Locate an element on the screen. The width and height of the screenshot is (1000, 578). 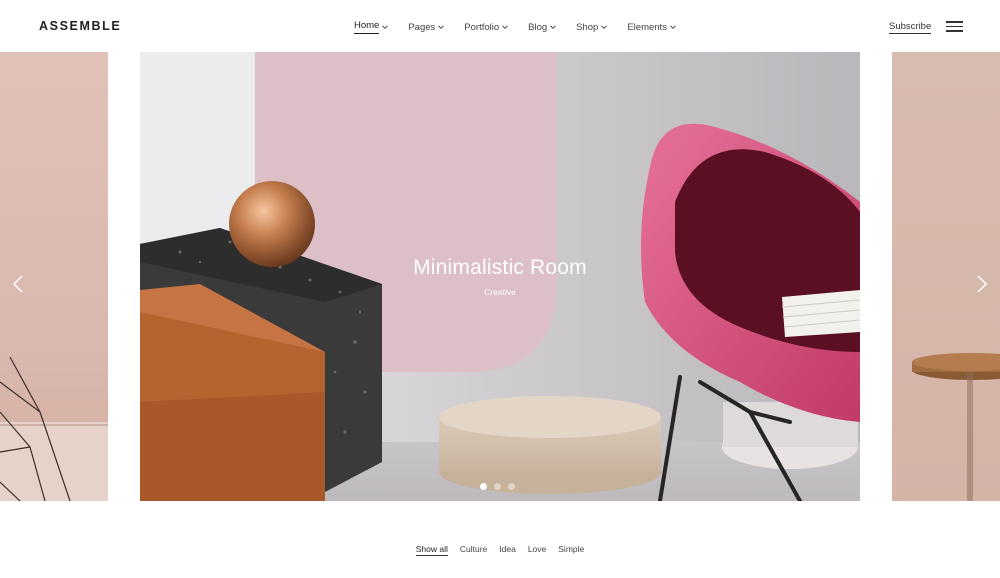
slider-pagination is located at coordinates (497, 486).